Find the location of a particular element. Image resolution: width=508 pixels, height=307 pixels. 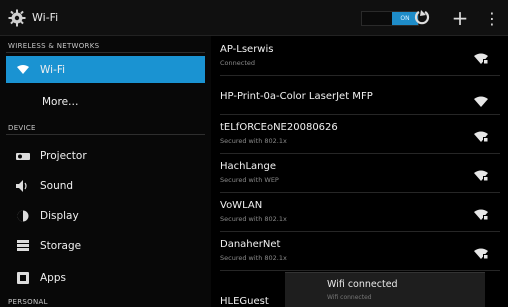

settings-gear-icon is located at coordinates (17, 18).